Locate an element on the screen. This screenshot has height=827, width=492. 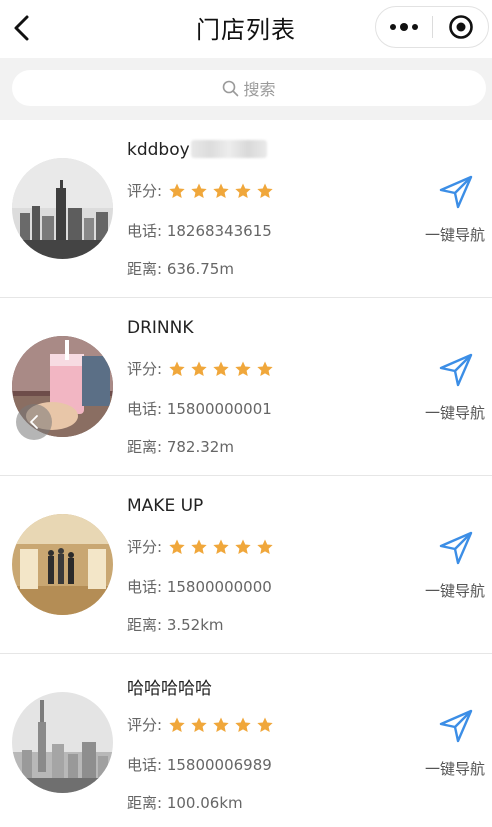
phone-number: 15800000001 is located at coordinates (219, 409).